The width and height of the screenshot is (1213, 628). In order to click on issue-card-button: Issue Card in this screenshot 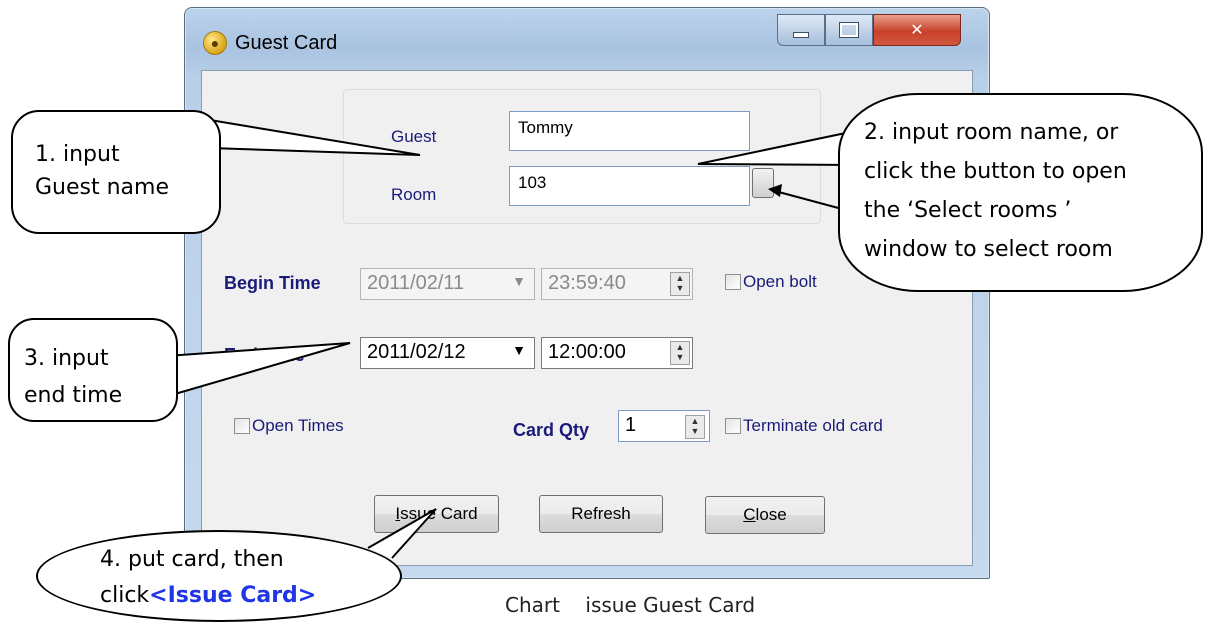, I will do `click(436, 514)`.